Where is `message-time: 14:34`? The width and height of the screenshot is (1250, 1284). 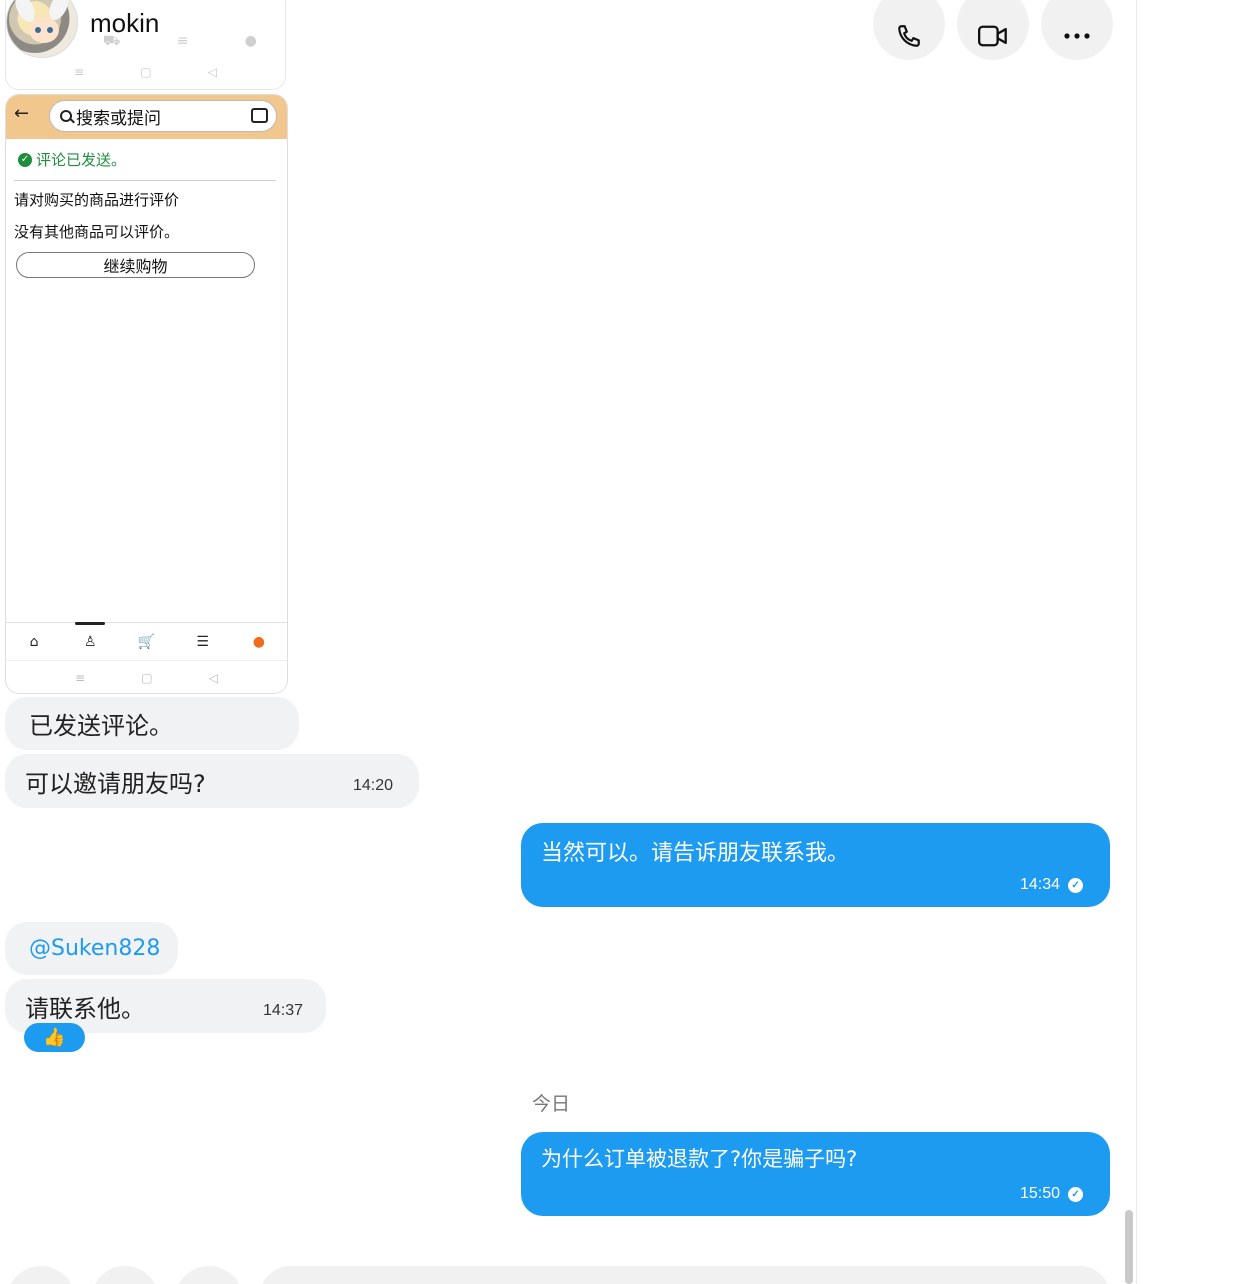
message-time: 14:34 is located at coordinates (1040, 884).